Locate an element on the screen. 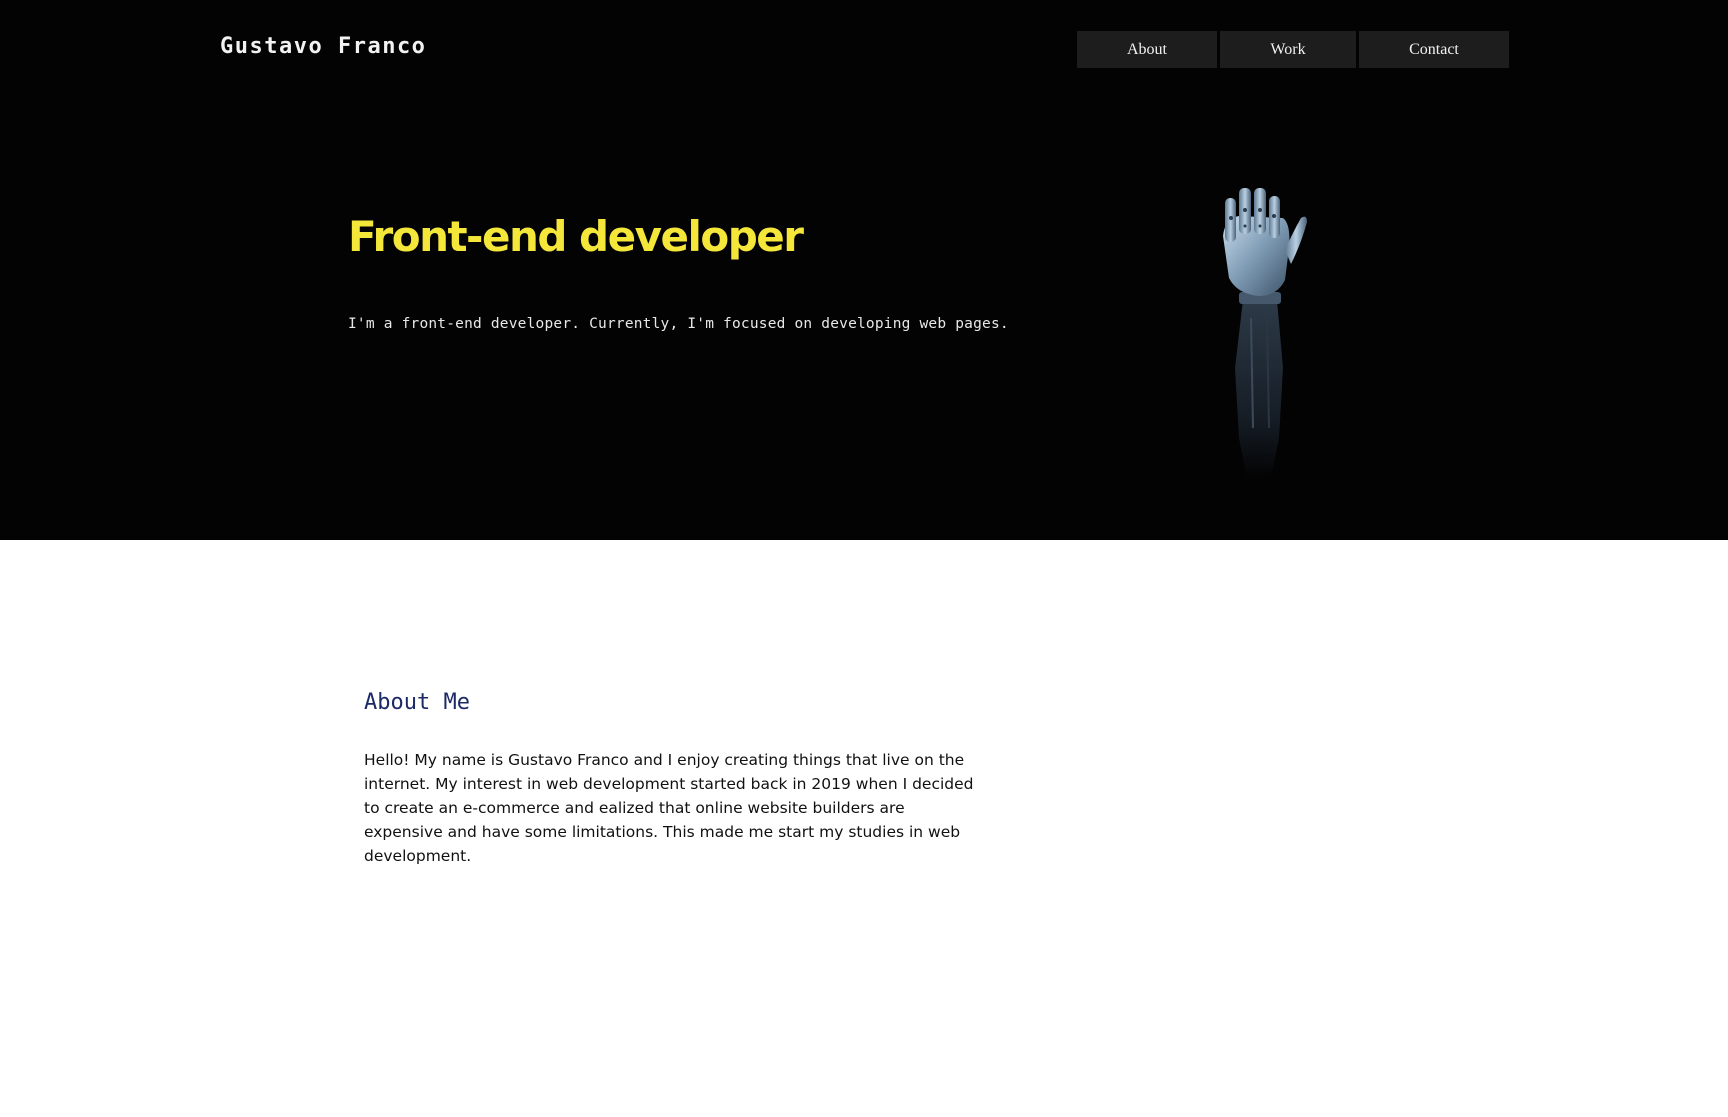 This screenshot has width=1728, height=1117. main-nav: About Work Contact is located at coordinates (1293, 49).